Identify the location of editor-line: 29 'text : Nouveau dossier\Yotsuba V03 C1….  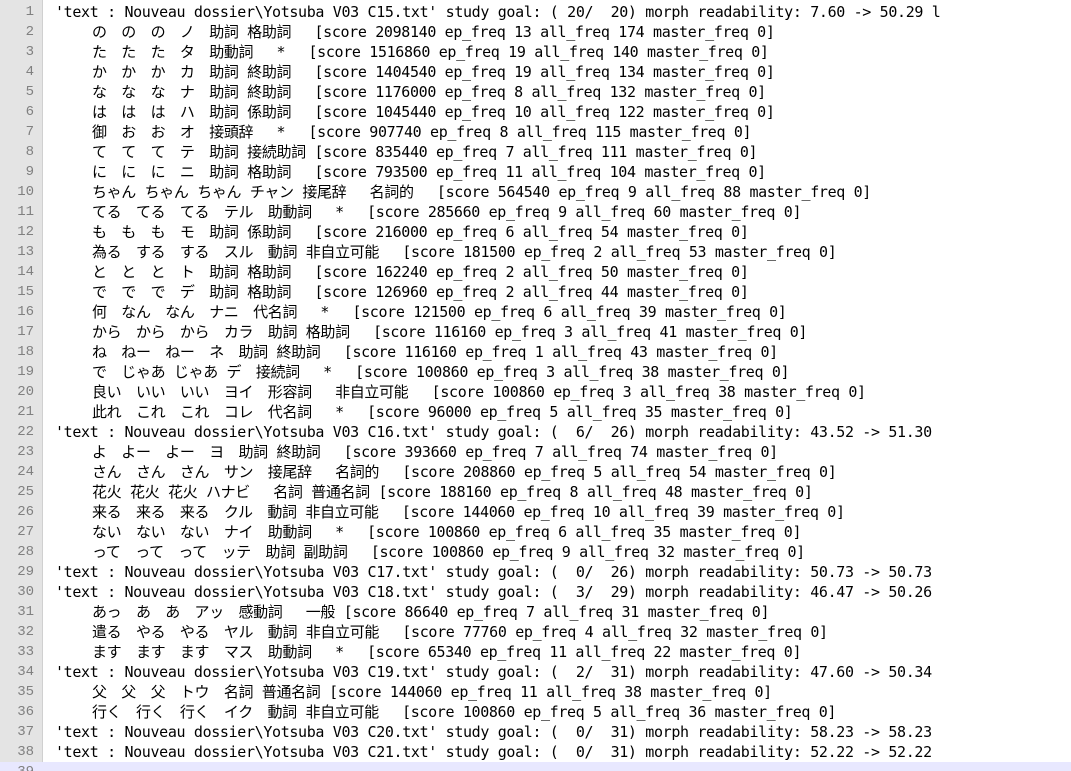
(535, 572).